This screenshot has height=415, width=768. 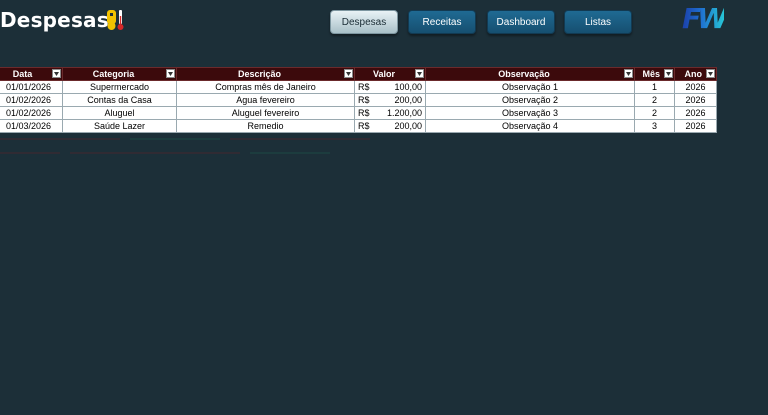 What do you see at coordinates (265, 126) in the screenshot?
I see `cell-descricao: Remedio` at bounding box center [265, 126].